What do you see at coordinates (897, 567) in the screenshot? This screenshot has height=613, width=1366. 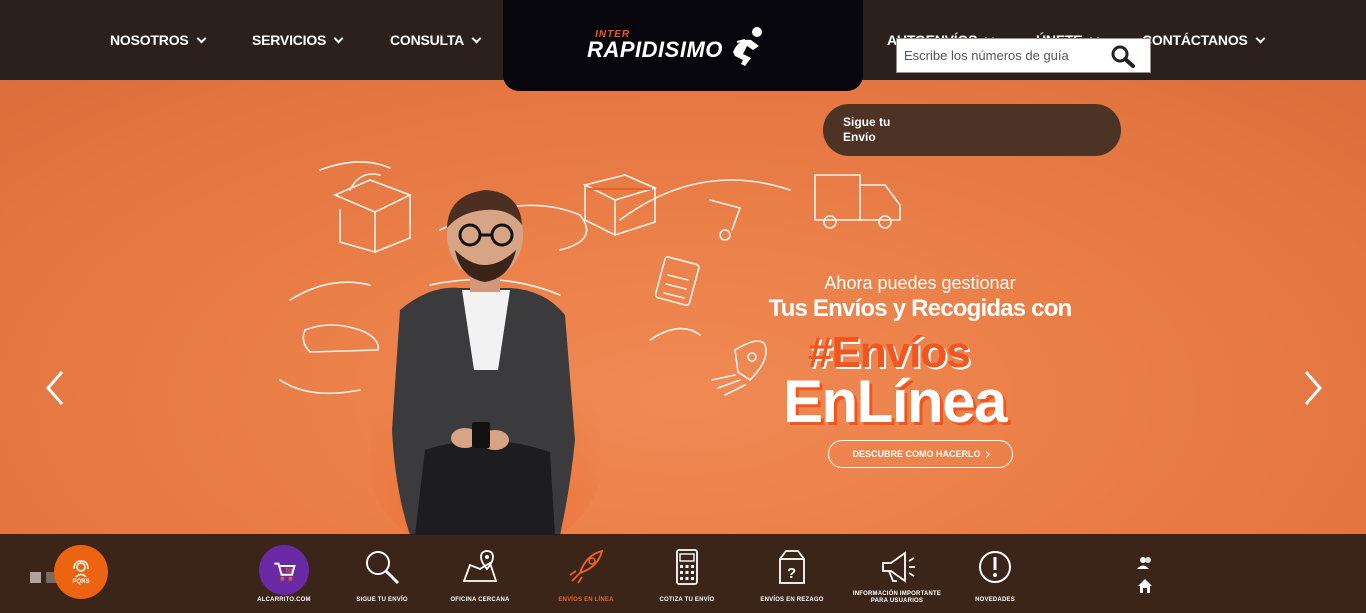 I see `megaphone-icon` at bounding box center [897, 567].